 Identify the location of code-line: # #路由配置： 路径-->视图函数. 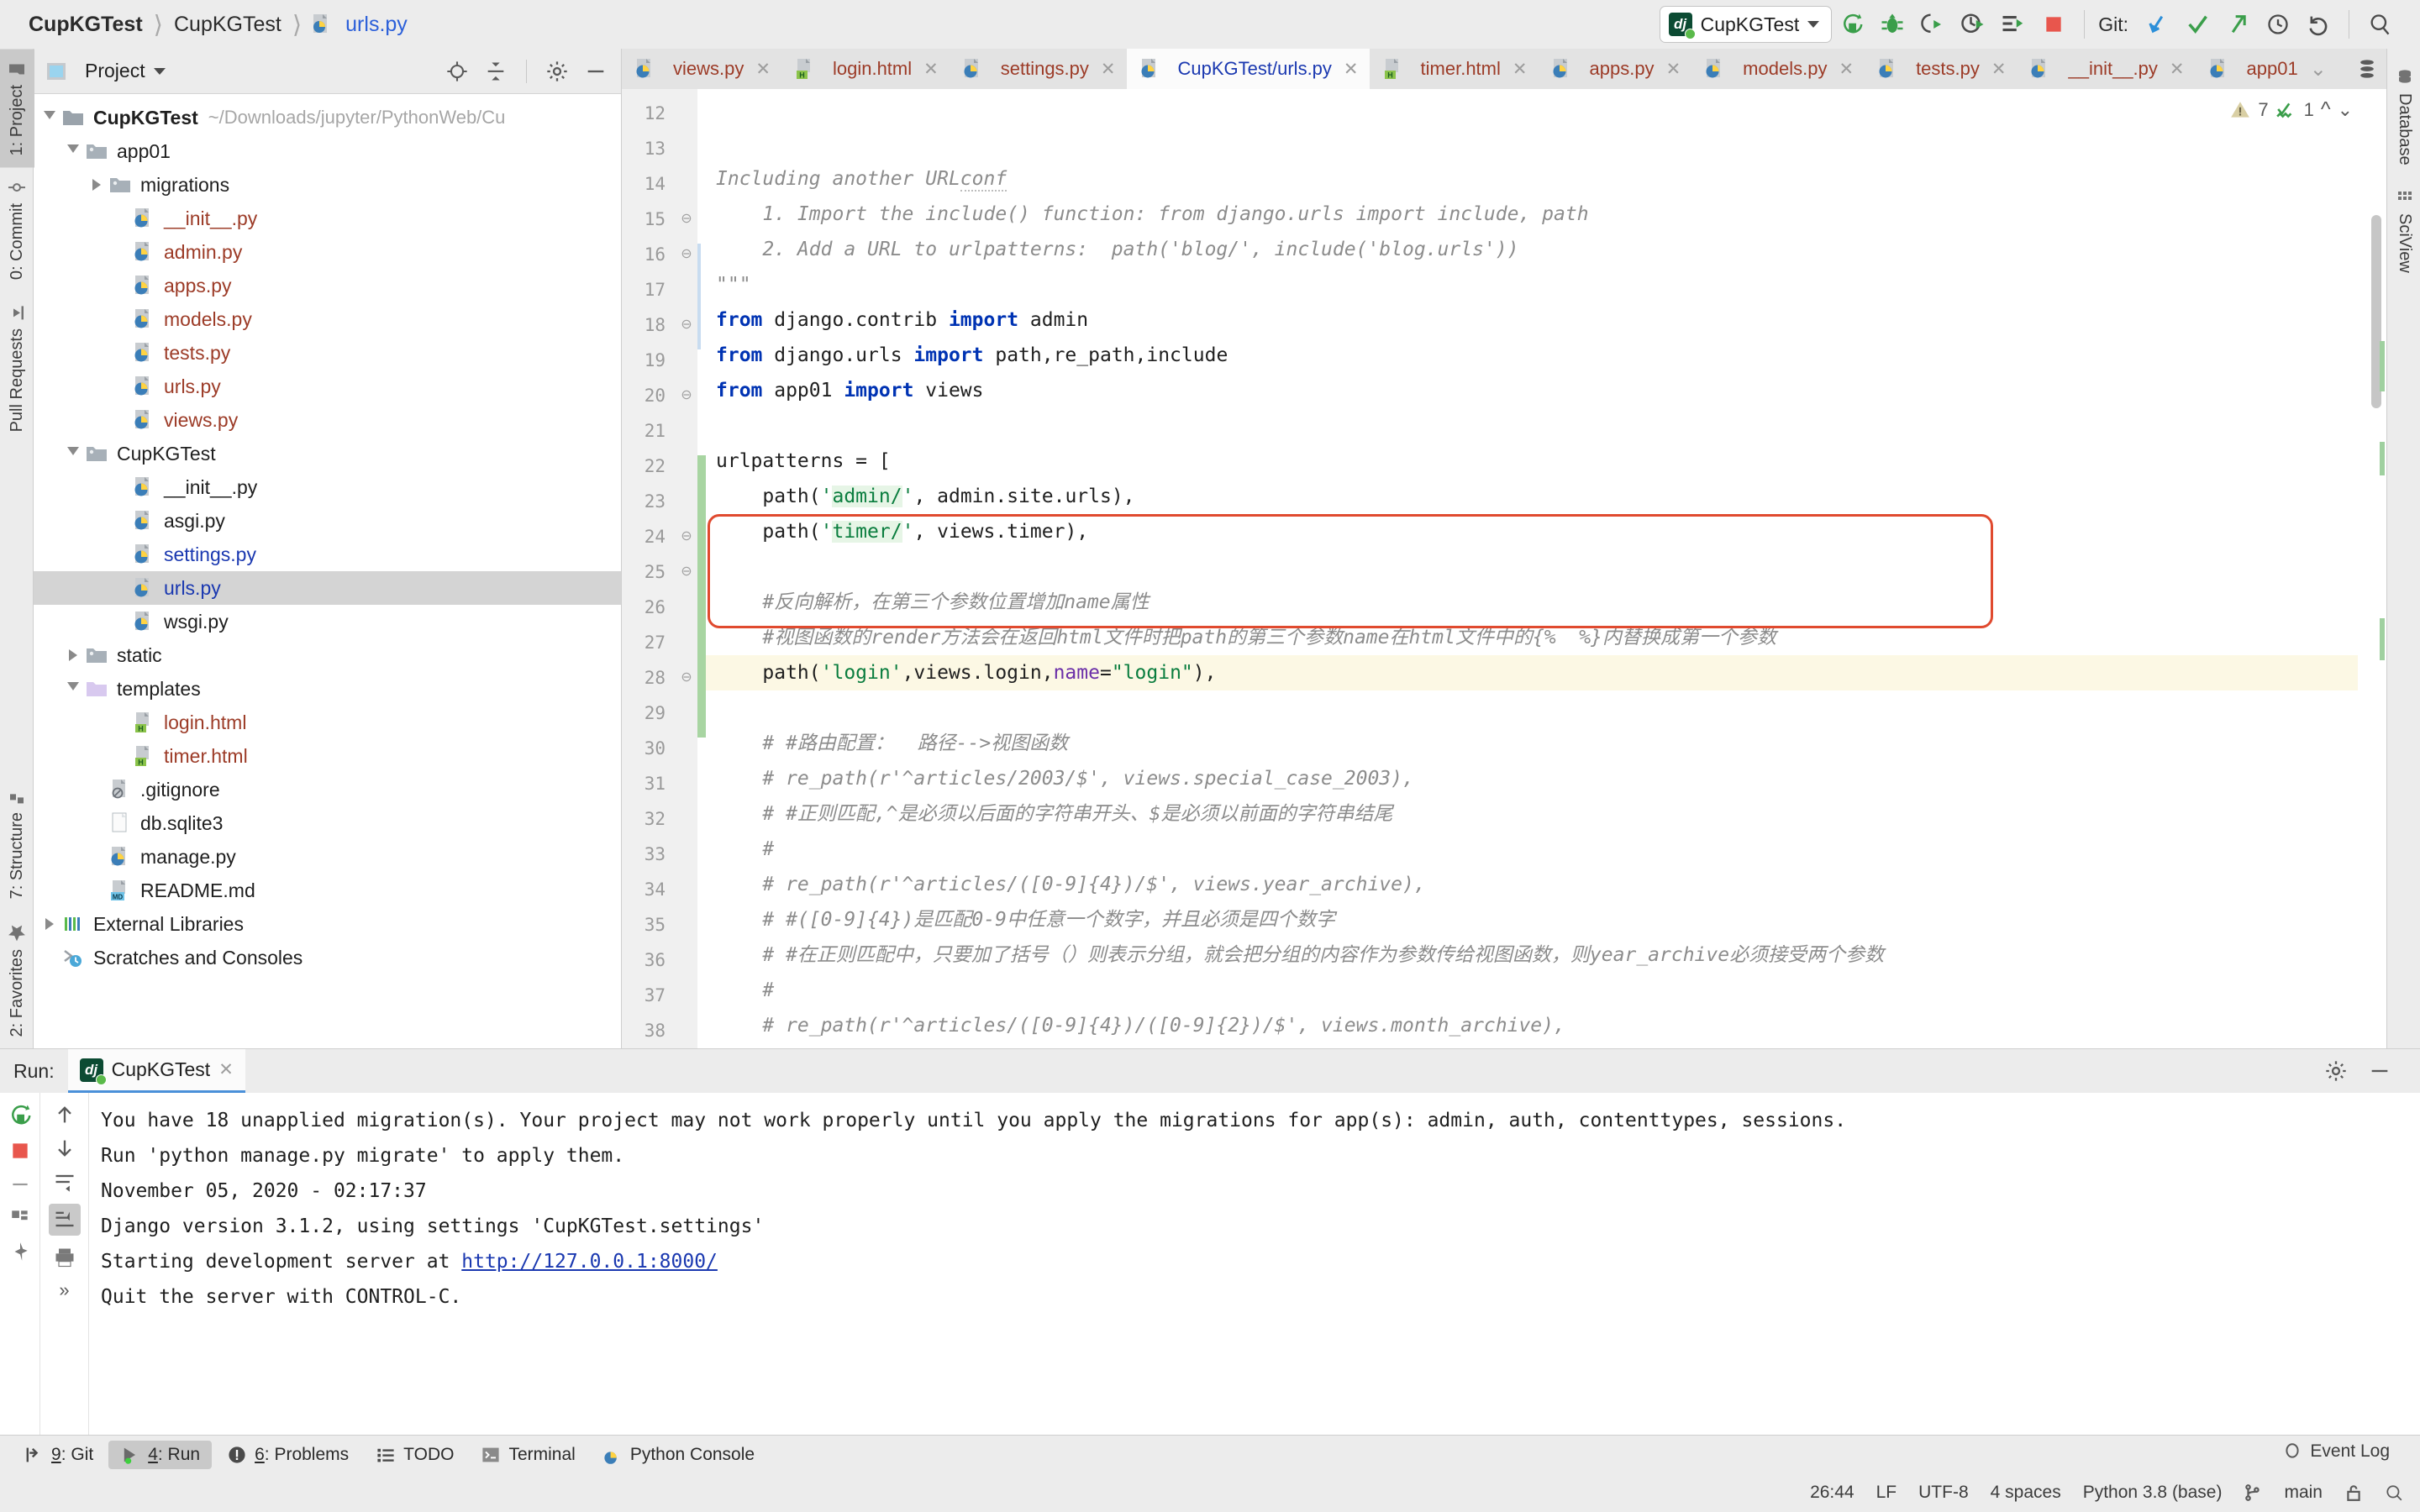
(1532, 743).